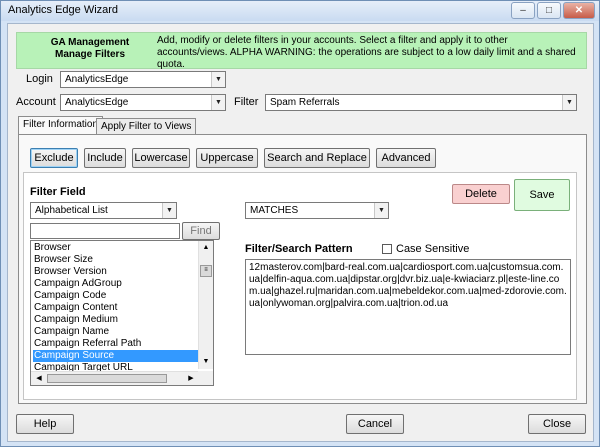  I want to click on scroll-thumb: ≡, so click(206, 271).